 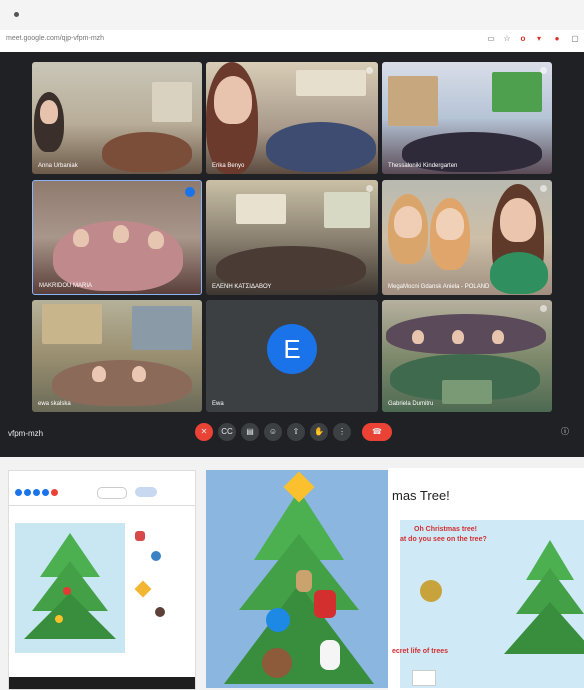 I want to click on bunny-ornament-icon, so click(x=304, y=581).